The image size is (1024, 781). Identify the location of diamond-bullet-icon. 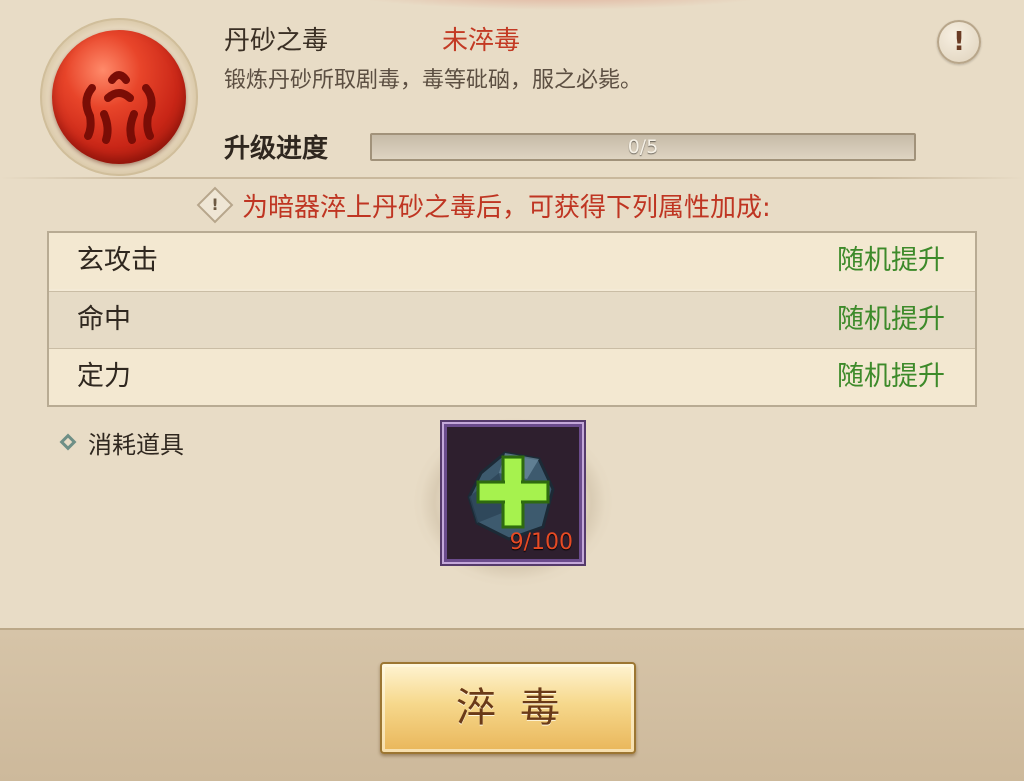
(68, 442).